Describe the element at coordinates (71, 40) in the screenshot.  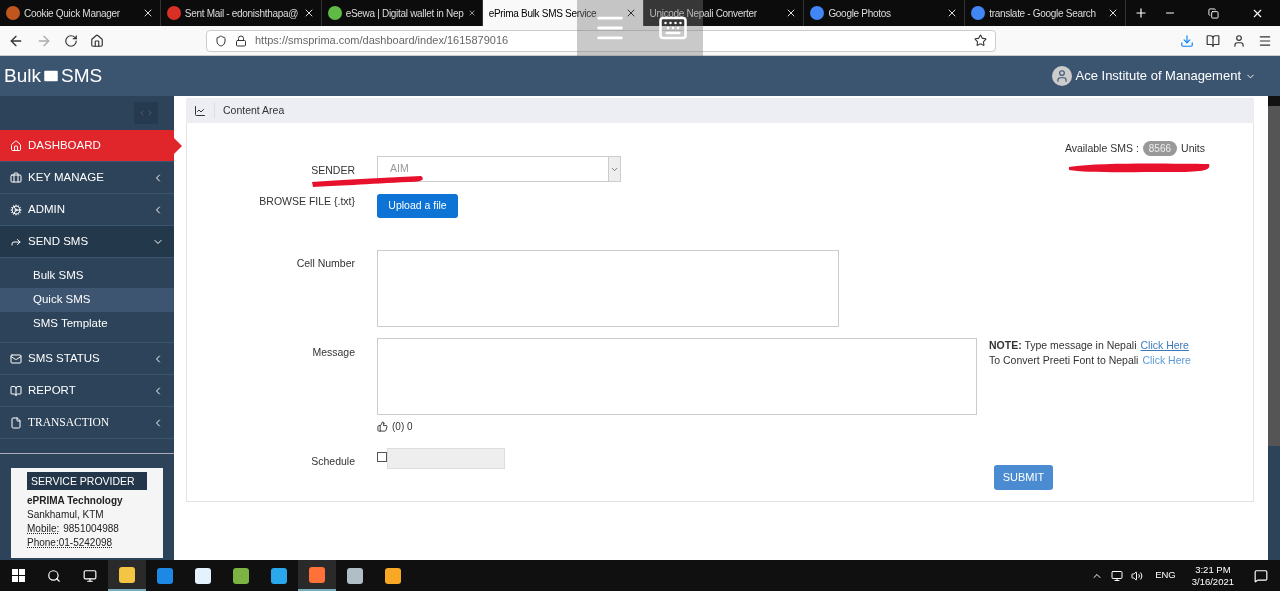
I see `reload-icon` at that location.